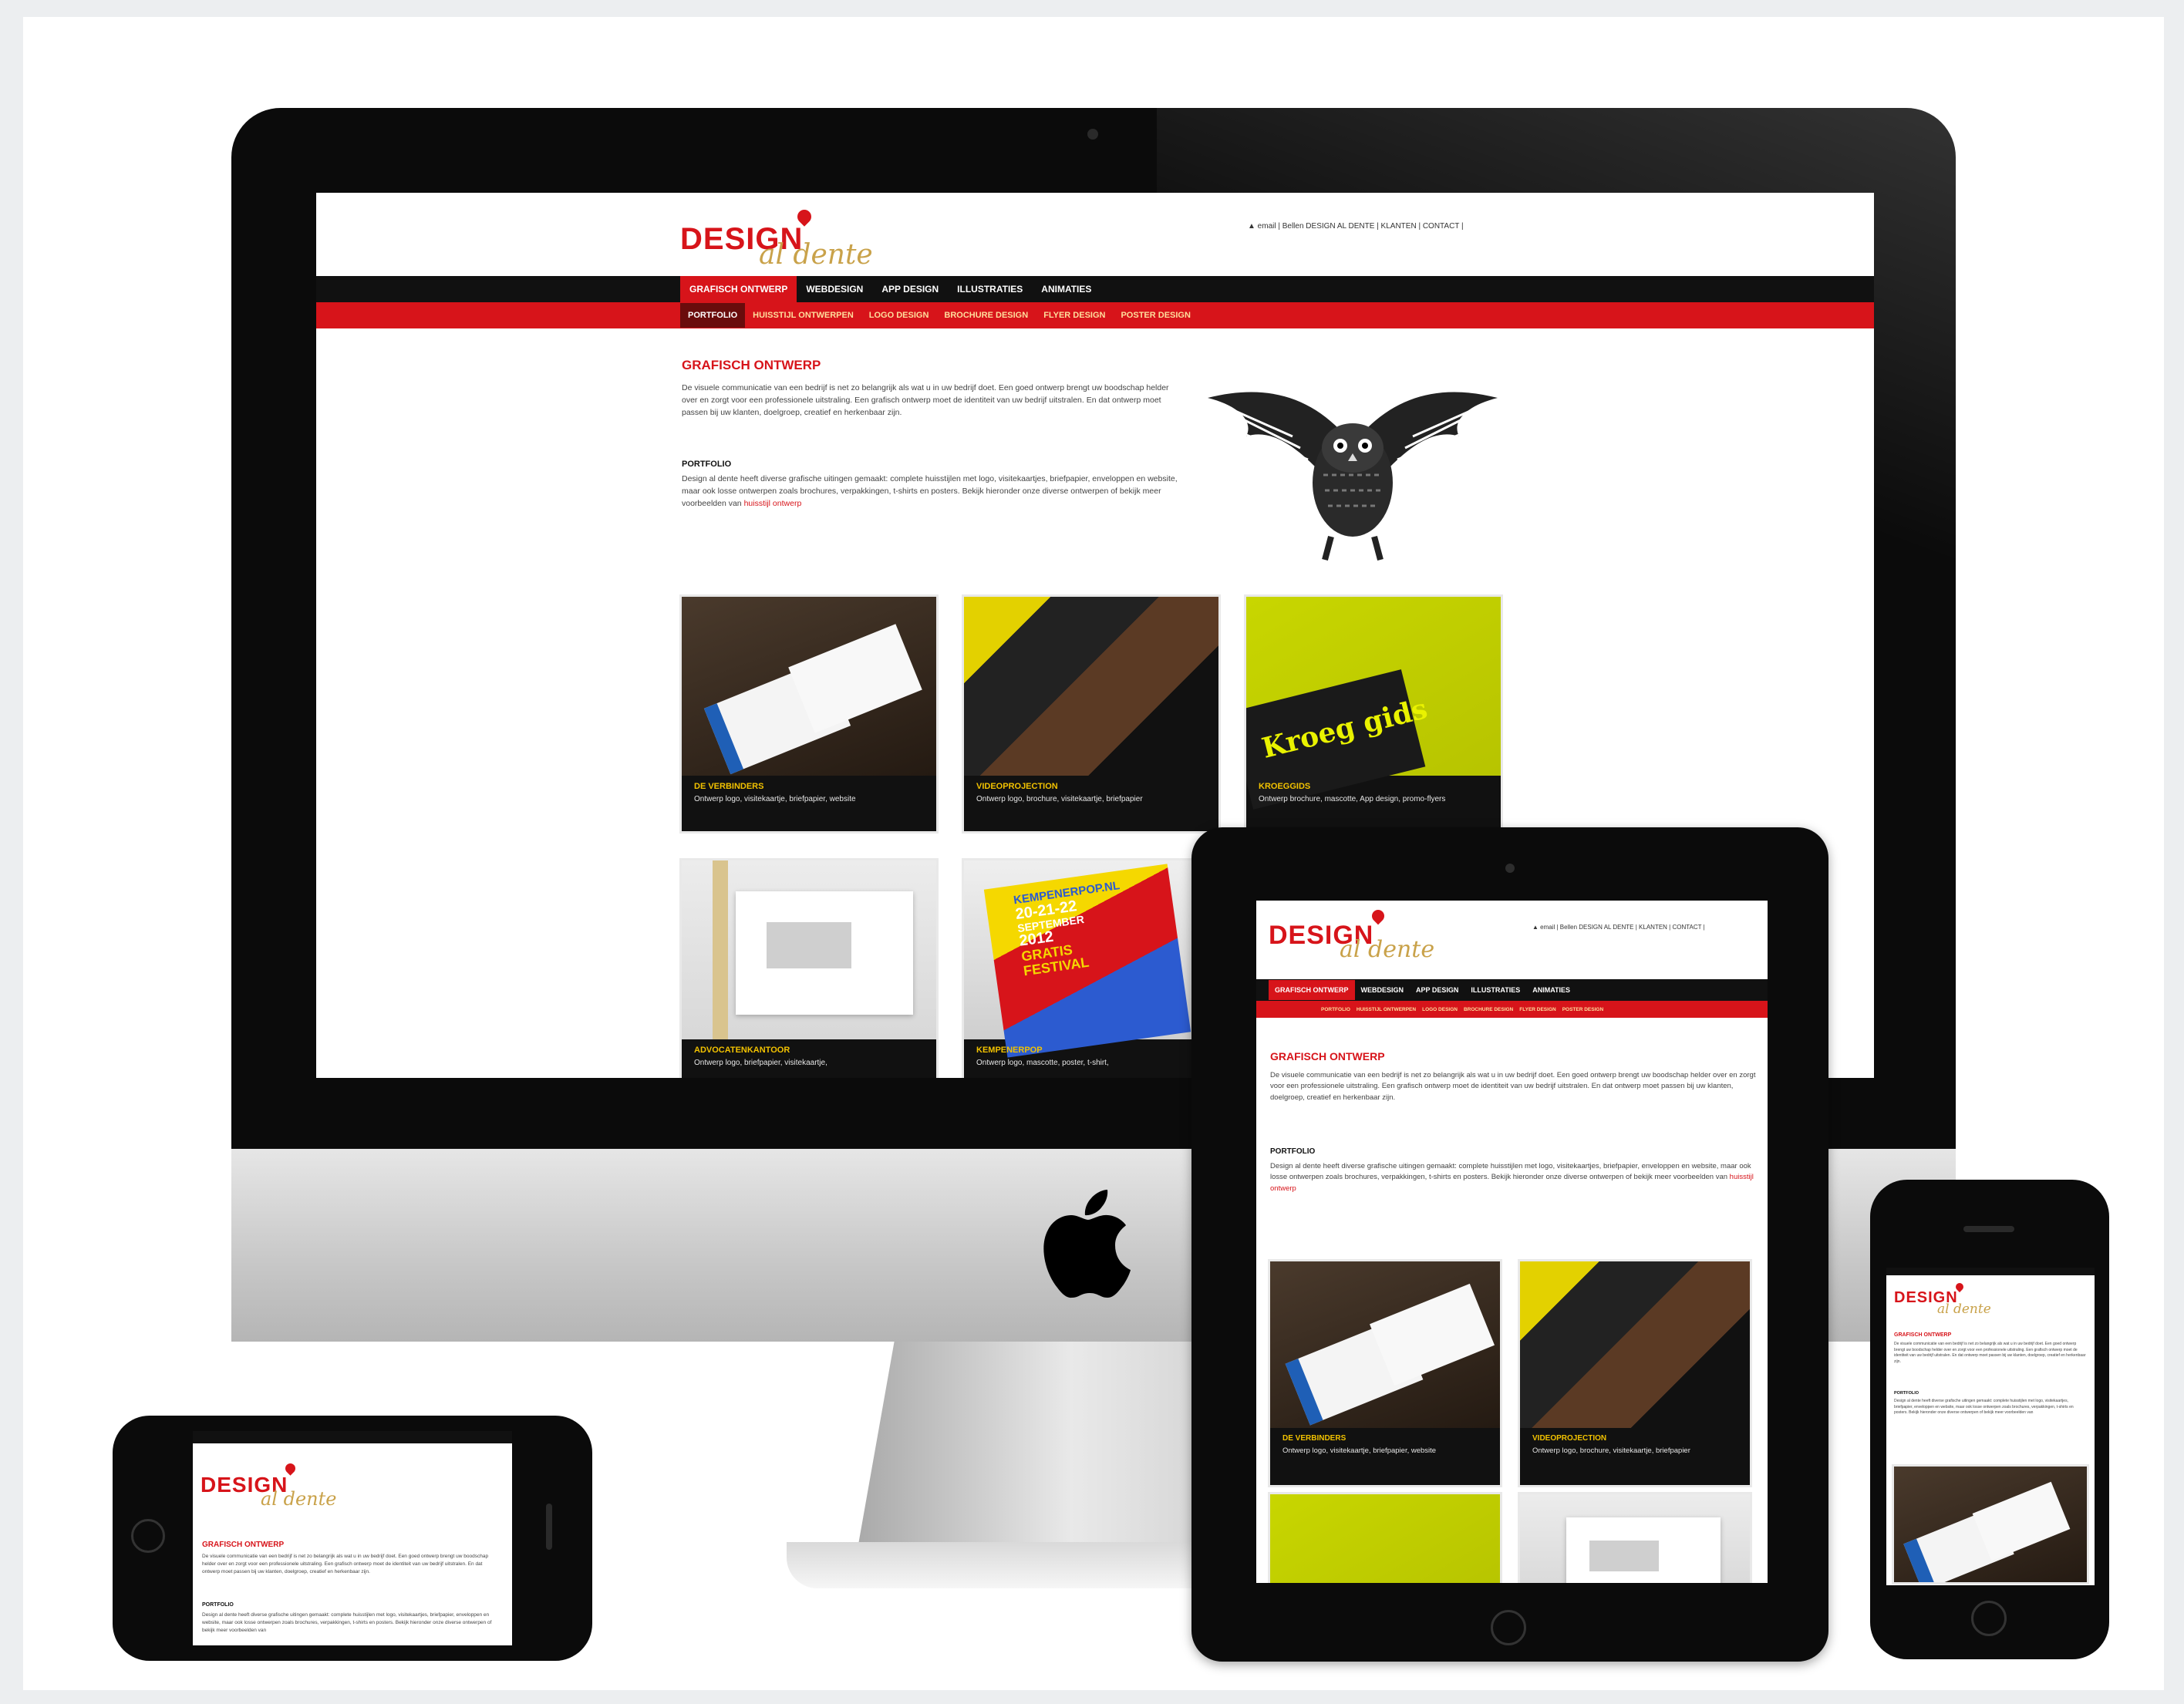 The image size is (2184, 1704). Describe the element at coordinates (721, 950) in the screenshot. I see `ruler` at that location.